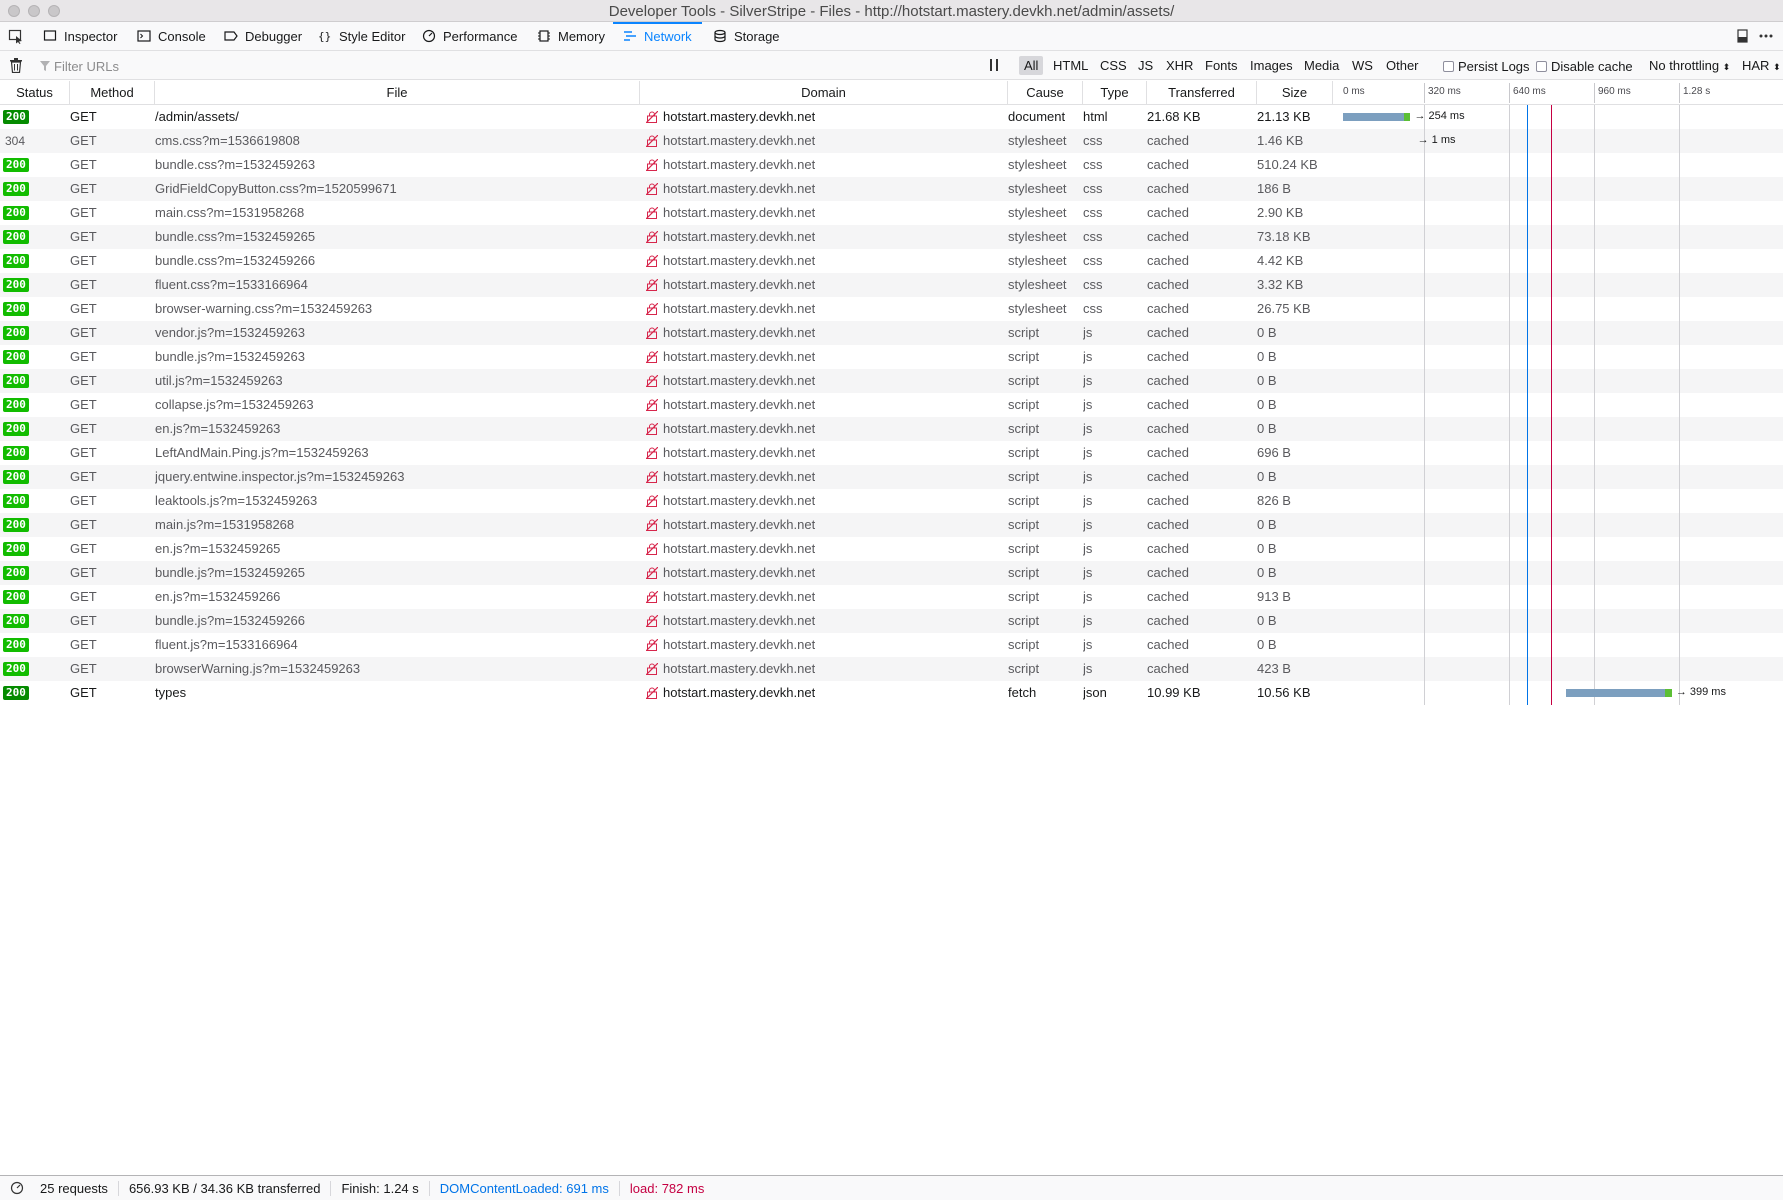 The image size is (1783, 1200). I want to click on request-file: GridFieldCopyButton.css?m=1520599671, so click(276, 188).